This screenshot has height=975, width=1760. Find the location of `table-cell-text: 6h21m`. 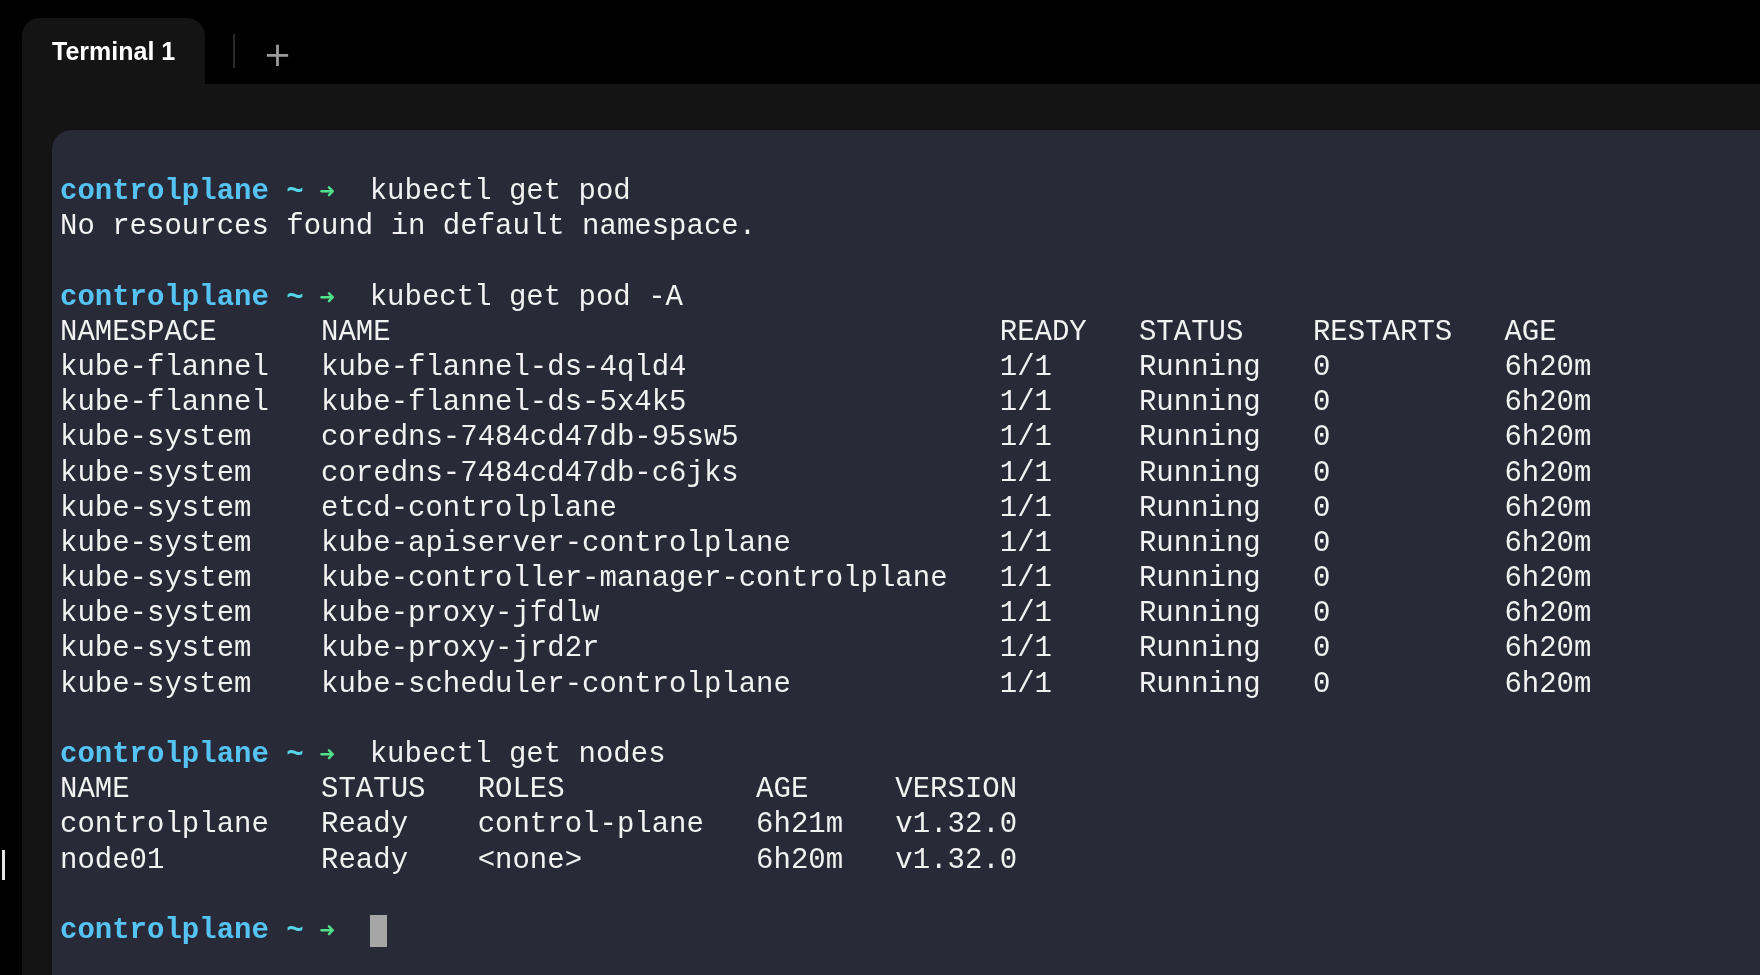

table-cell-text: 6h21m is located at coordinates (800, 825).